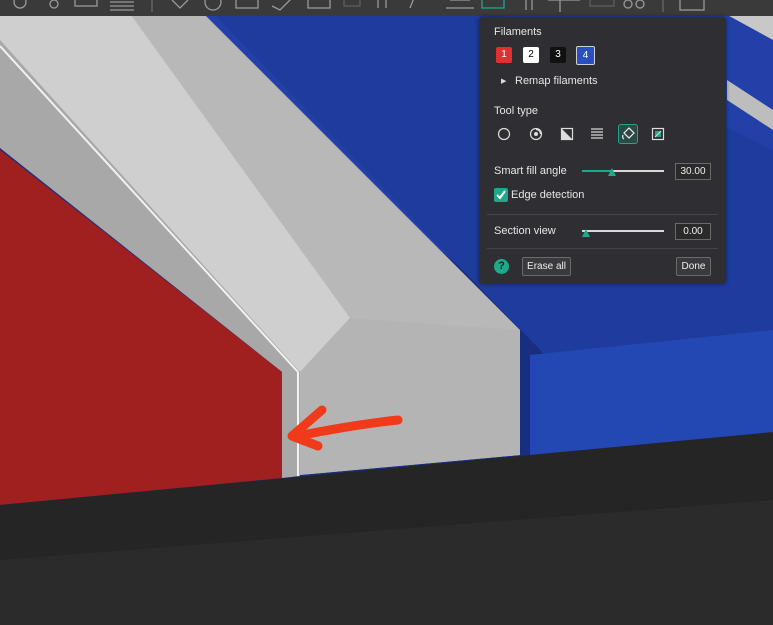 This screenshot has height=625, width=773. I want to click on assembly-icon, so click(529, 5).